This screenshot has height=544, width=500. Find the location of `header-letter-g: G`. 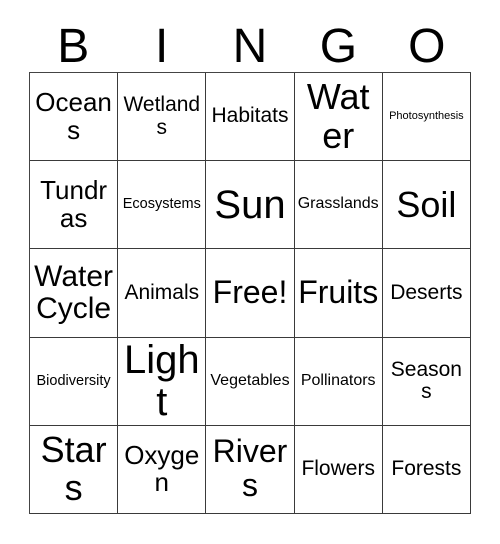

header-letter-g: G is located at coordinates (338, 46).